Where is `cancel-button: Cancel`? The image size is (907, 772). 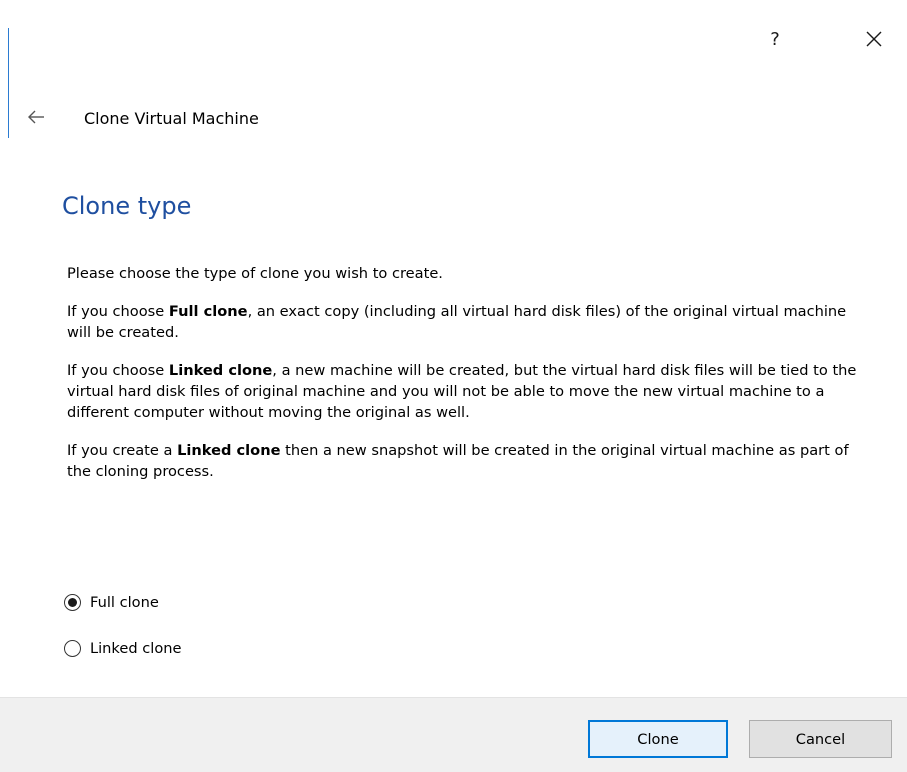
cancel-button: Cancel is located at coordinates (820, 739).